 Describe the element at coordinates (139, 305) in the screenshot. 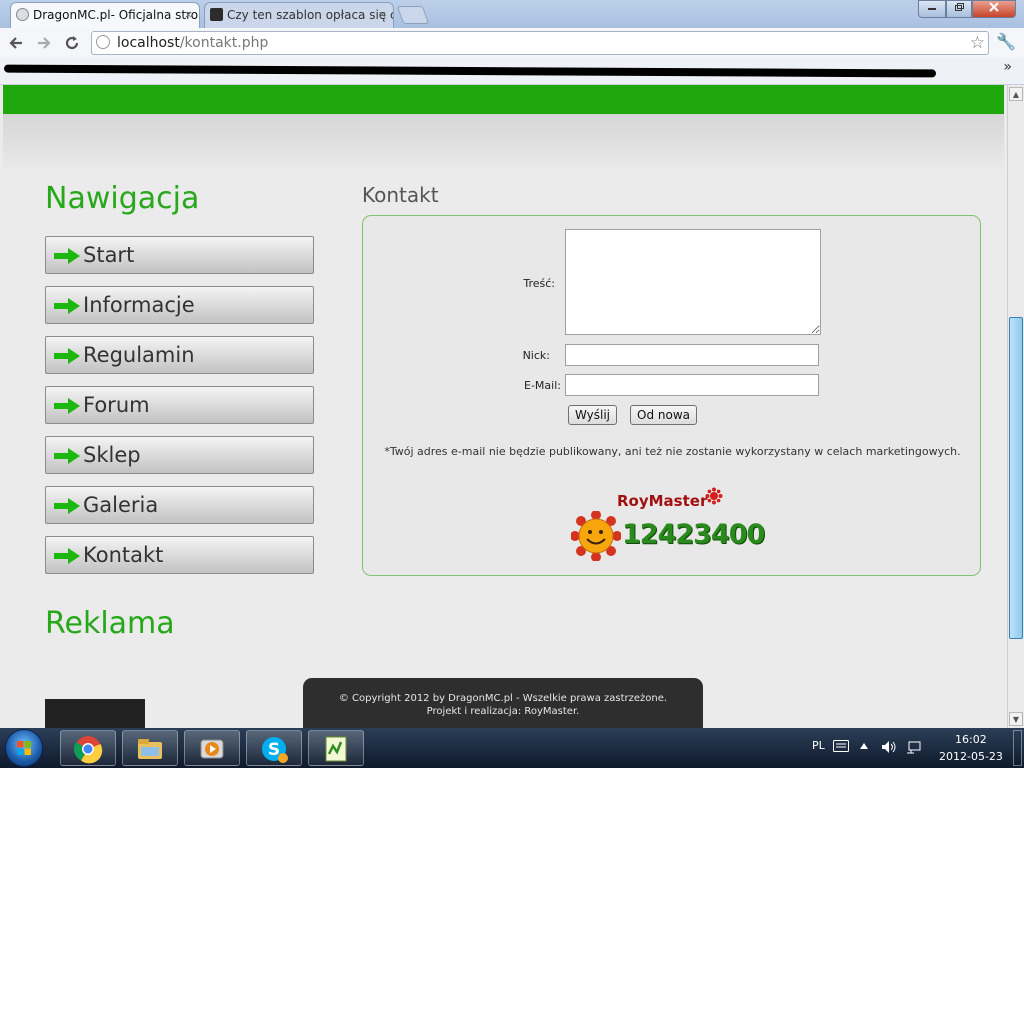

I see `nav-item-label: Informacje` at that location.